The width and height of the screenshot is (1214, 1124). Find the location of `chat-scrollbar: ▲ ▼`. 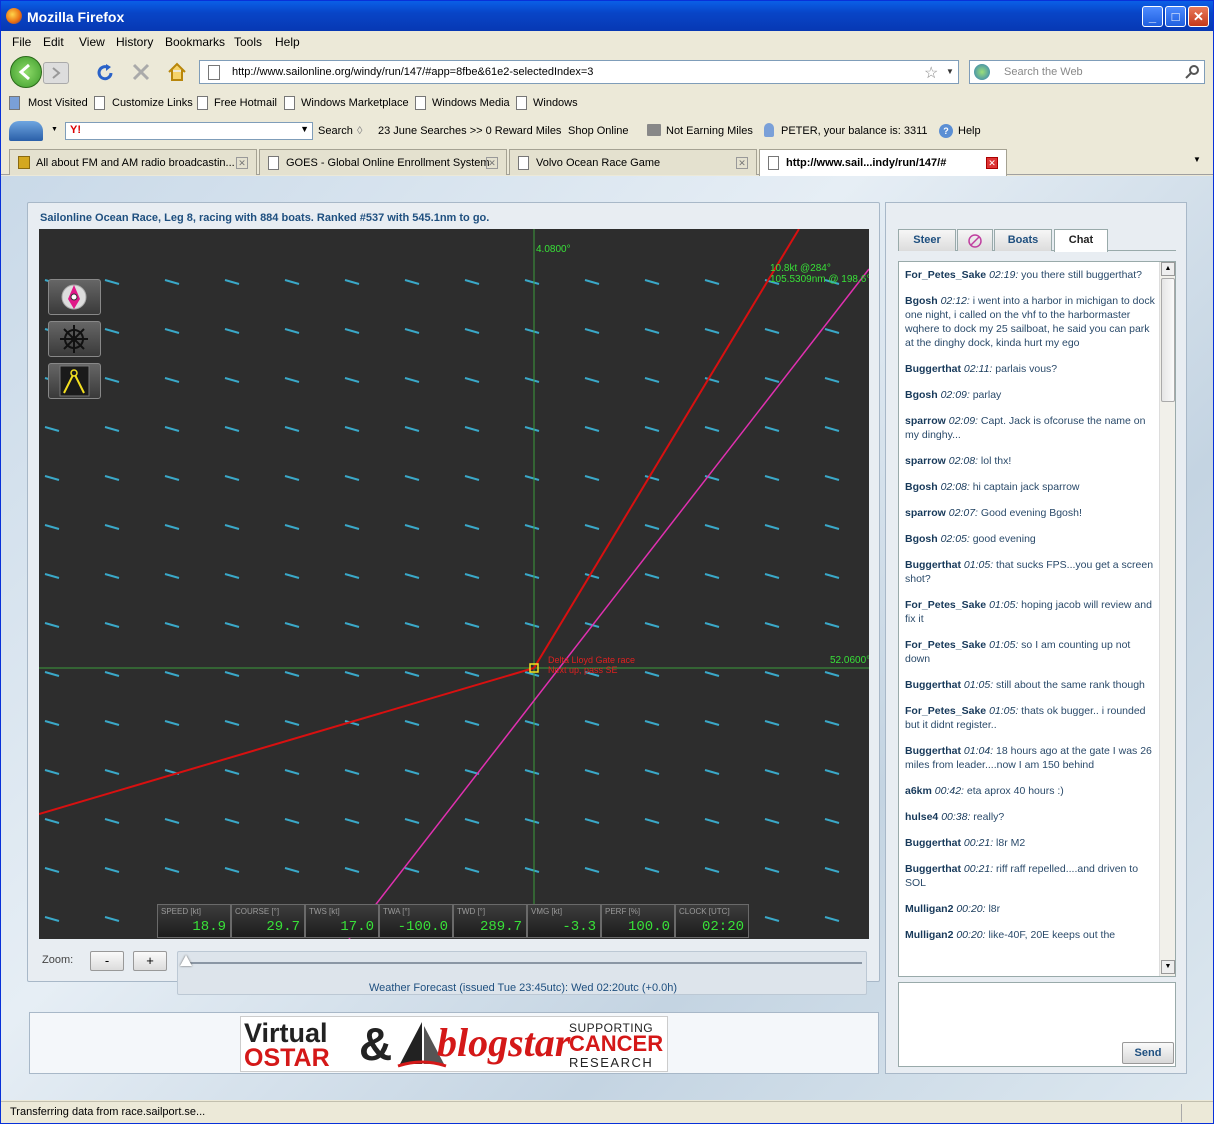

chat-scrollbar: ▲ ▼ is located at coordinates (1167, 619).